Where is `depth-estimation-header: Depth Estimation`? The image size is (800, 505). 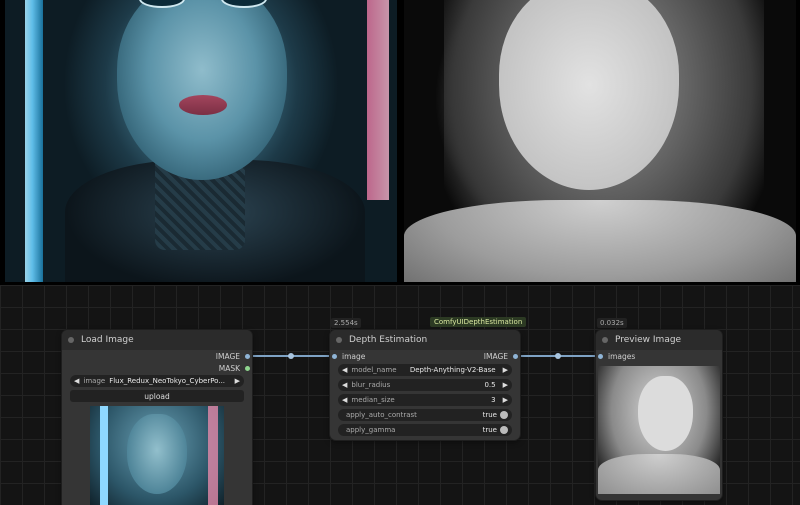
depth-estimation-header: Depth Estimation is located at coordinates (425, 340).